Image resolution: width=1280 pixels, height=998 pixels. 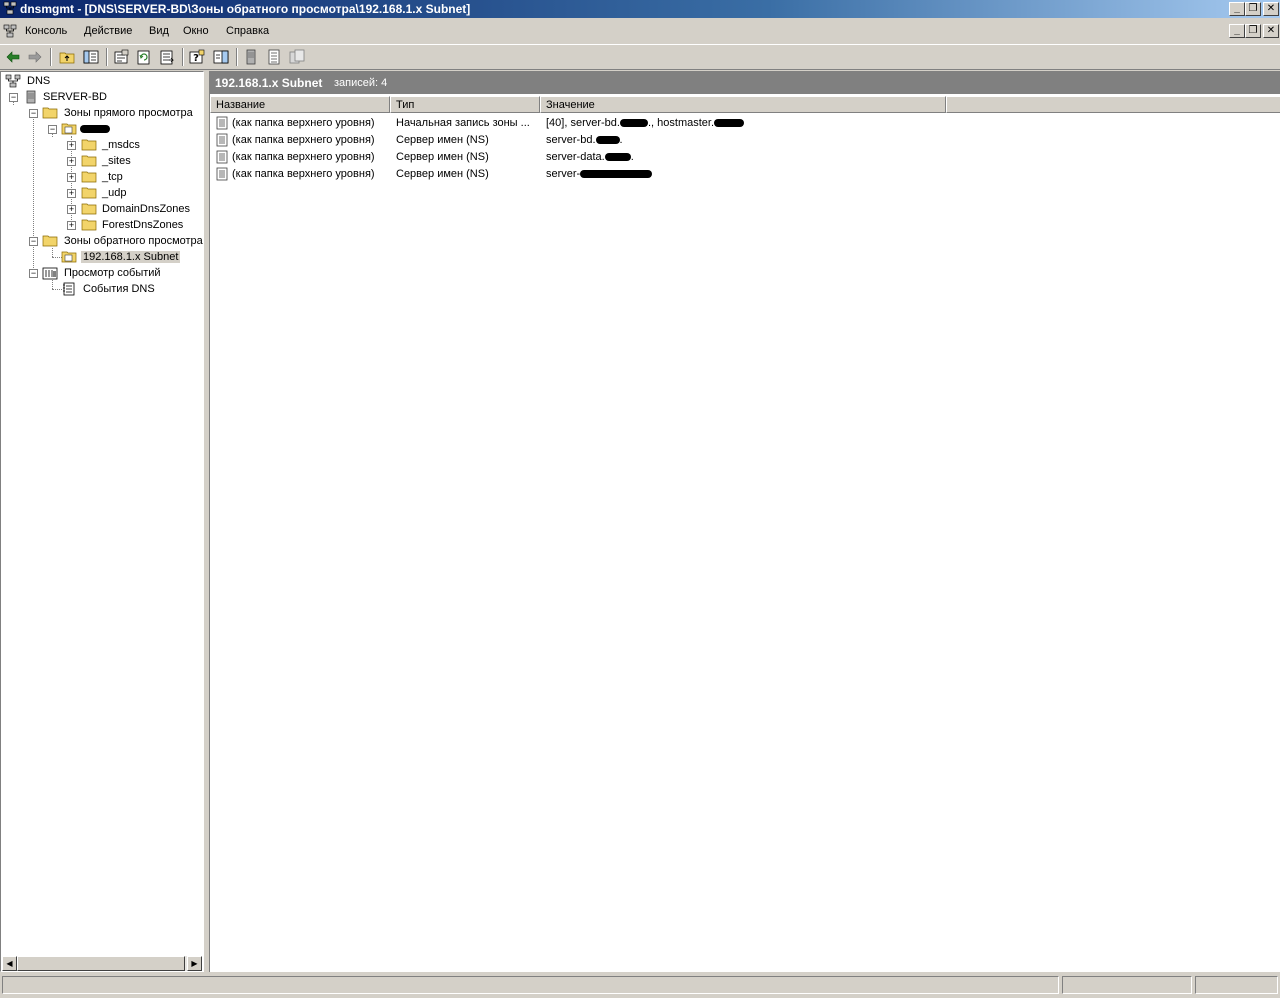 What do you see at coordinates (9, 963) in the screenshot?
I see `scroll-left-icon: ◀` at bounding box center [9, 963].